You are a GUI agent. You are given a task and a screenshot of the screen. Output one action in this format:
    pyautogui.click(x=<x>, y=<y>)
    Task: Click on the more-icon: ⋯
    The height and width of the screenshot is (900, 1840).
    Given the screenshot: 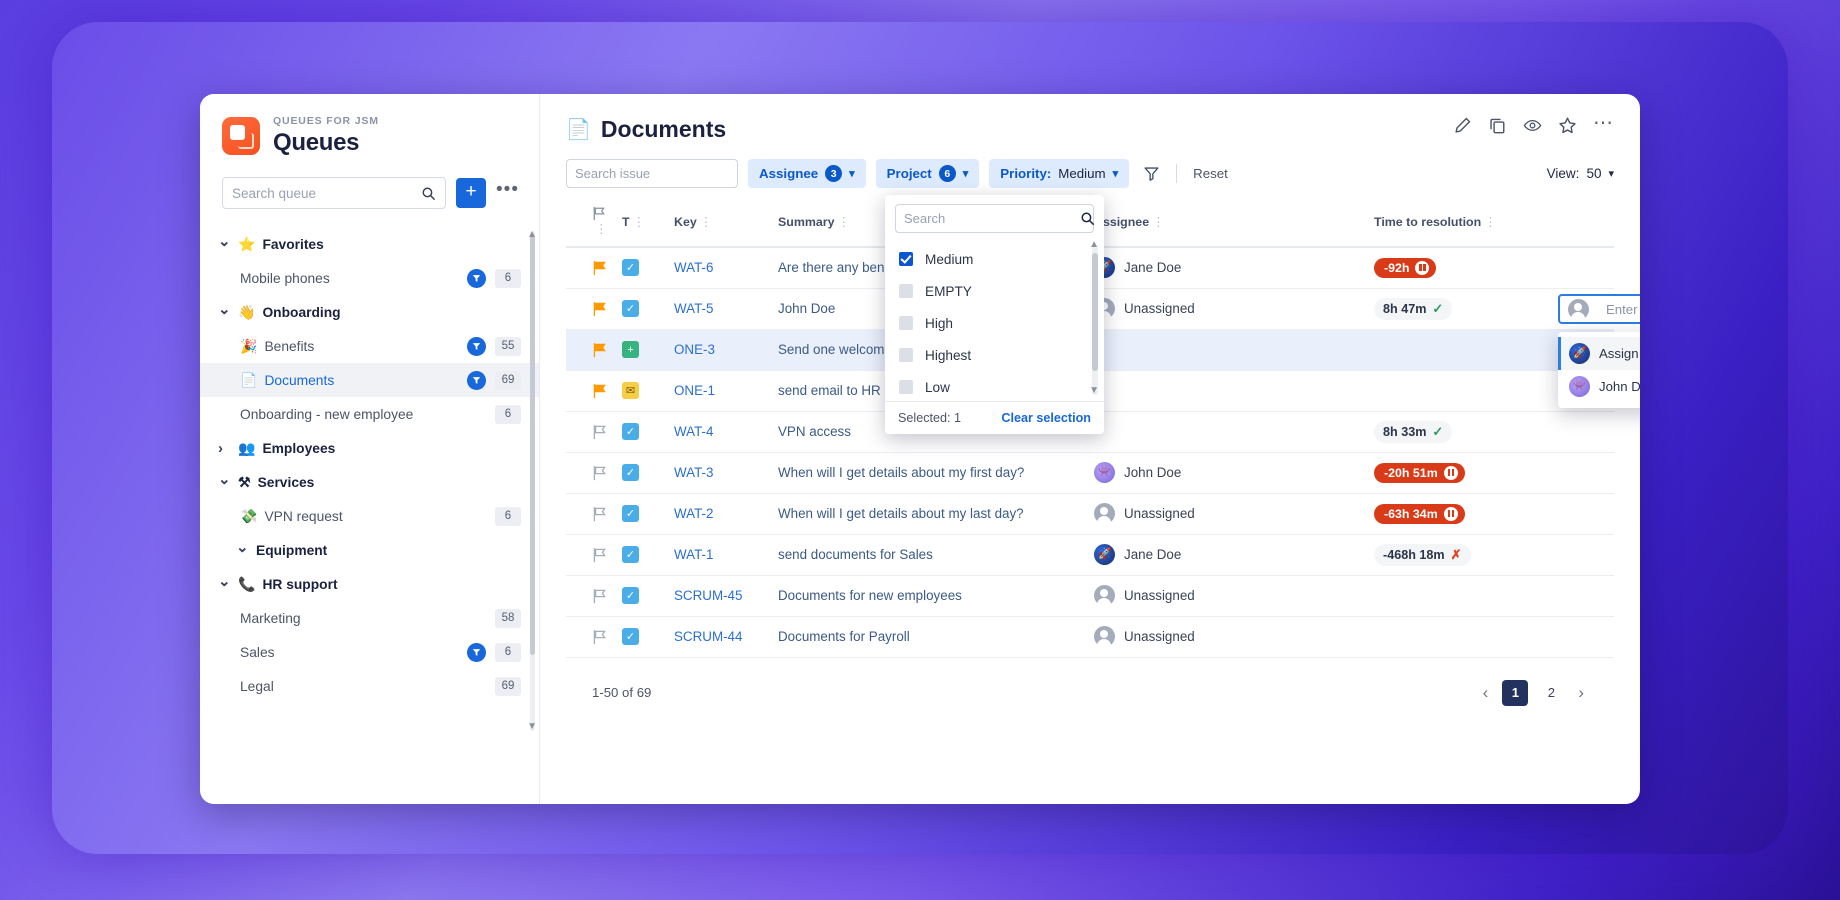 What is the action you would take?
    pyautogui.click(x=1603, y=123)
    